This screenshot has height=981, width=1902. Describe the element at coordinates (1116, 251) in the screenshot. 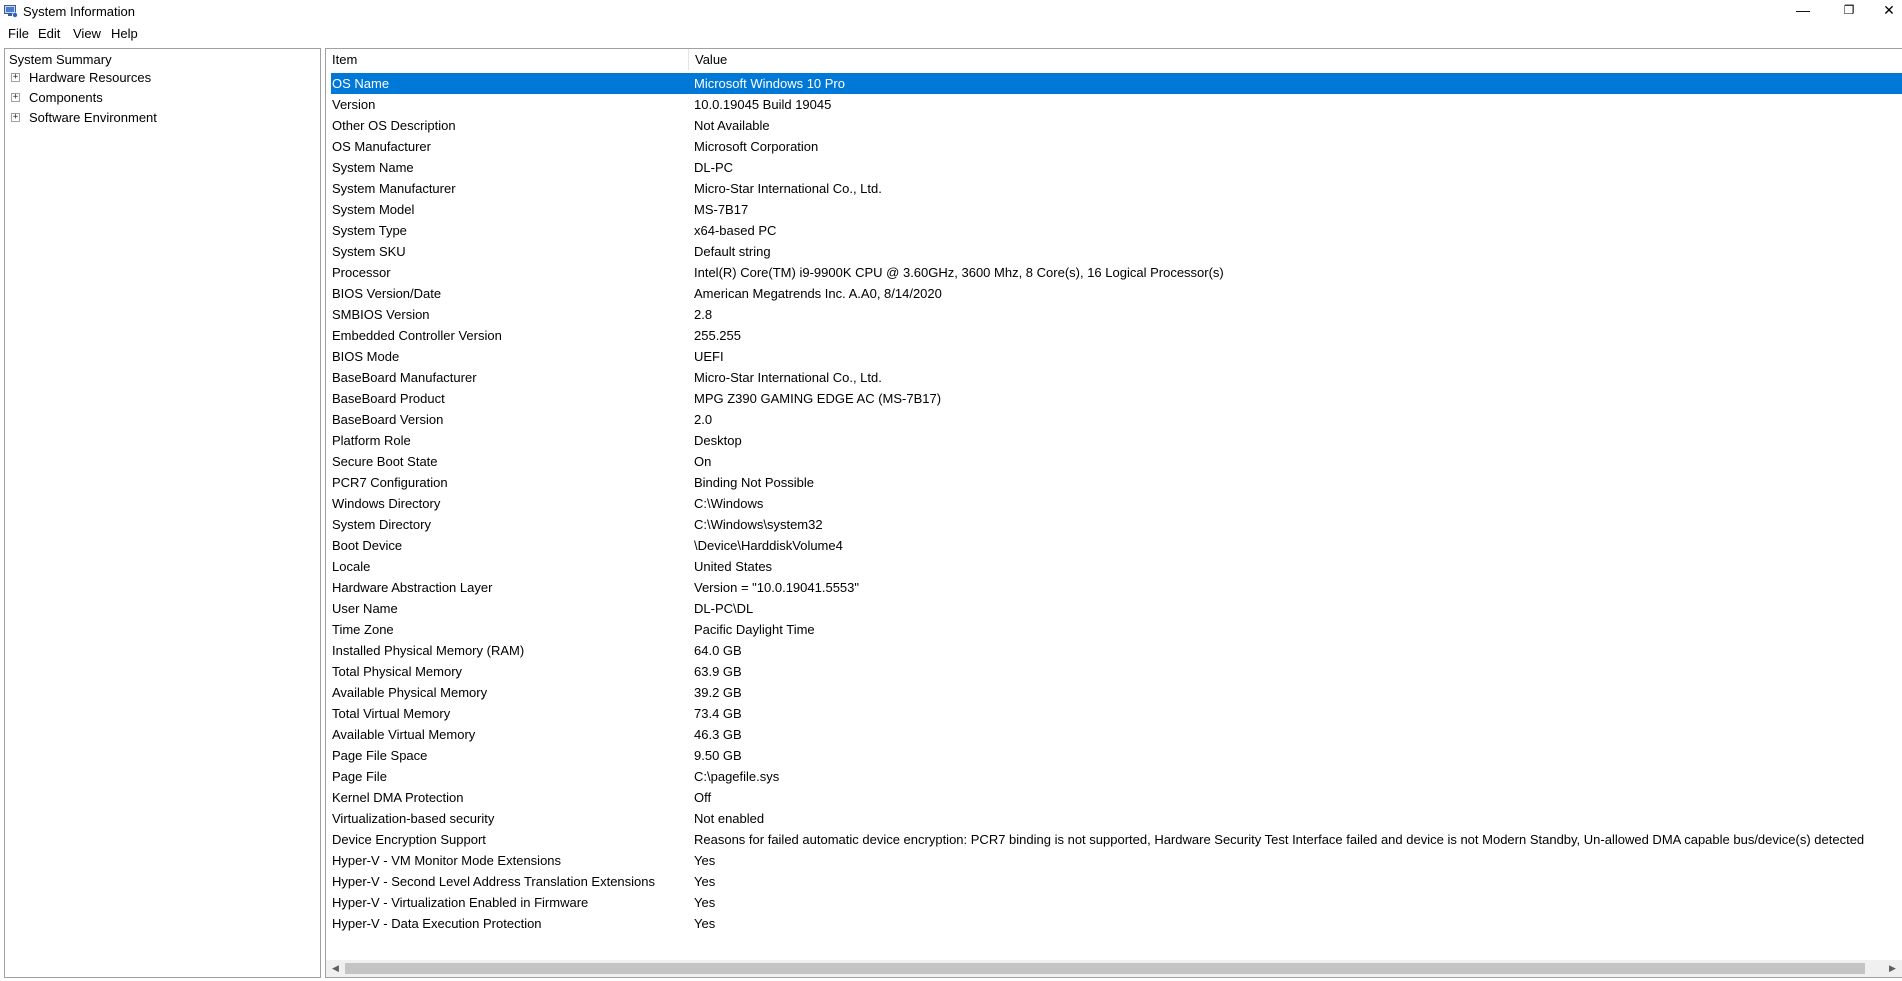

I see `table-row: System SKU Default string` at that location.